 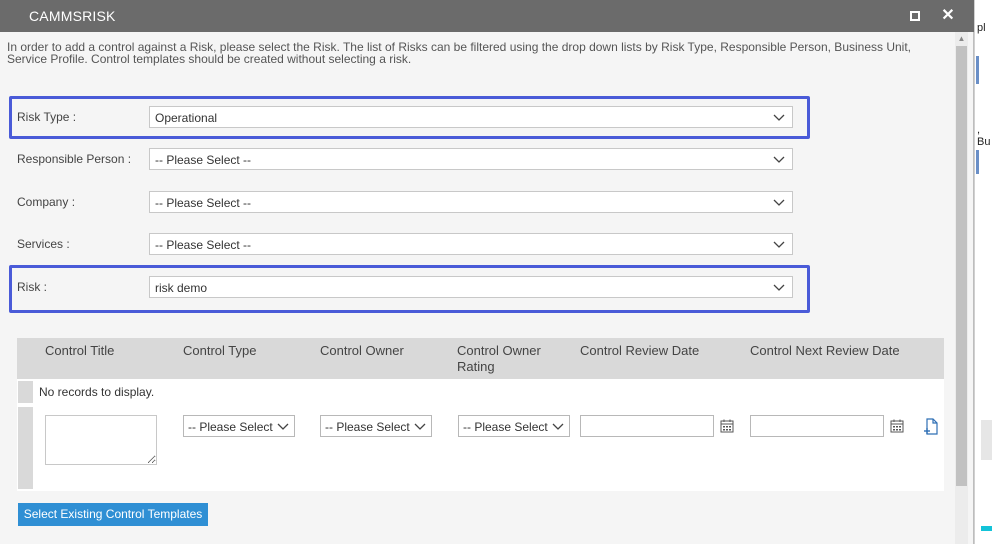 What do you see at coordinates (46, 202) in the screenshot?
I see `company-label: Company :` at bounding box center [46, 202].